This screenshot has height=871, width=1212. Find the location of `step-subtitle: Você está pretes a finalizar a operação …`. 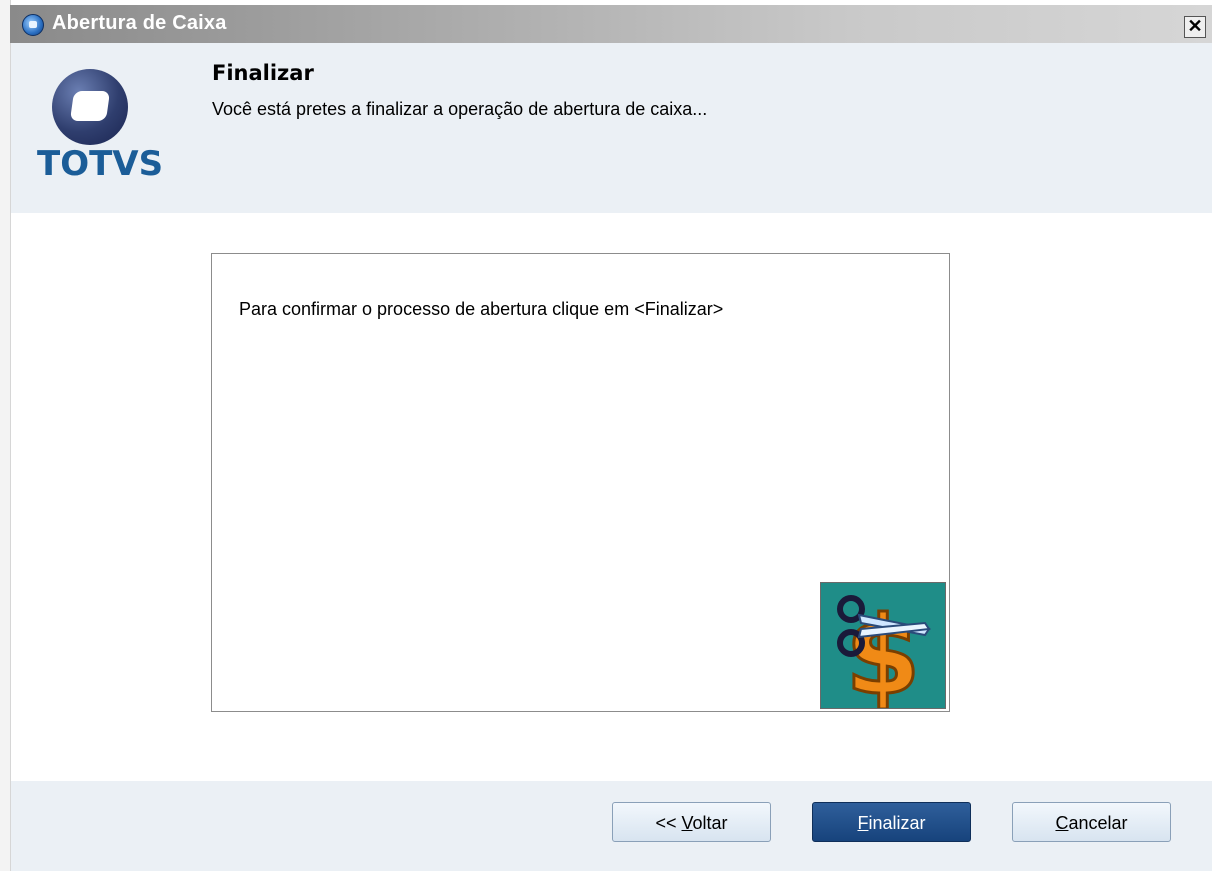

step-subtitle: Você está pretes a finalizar a operação … is located at coordinates (460, 109).